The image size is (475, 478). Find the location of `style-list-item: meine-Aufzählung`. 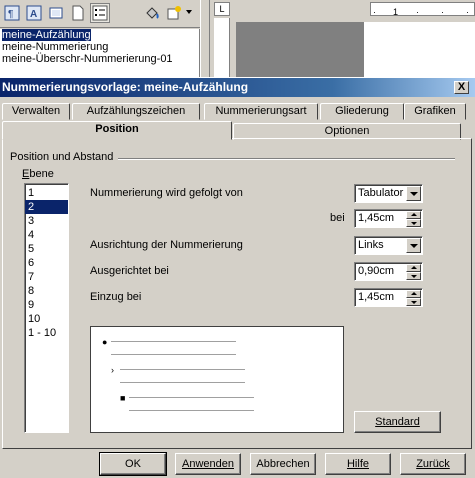

style-list-item: meine-Aufzählung is located at coordinates (99, 35).